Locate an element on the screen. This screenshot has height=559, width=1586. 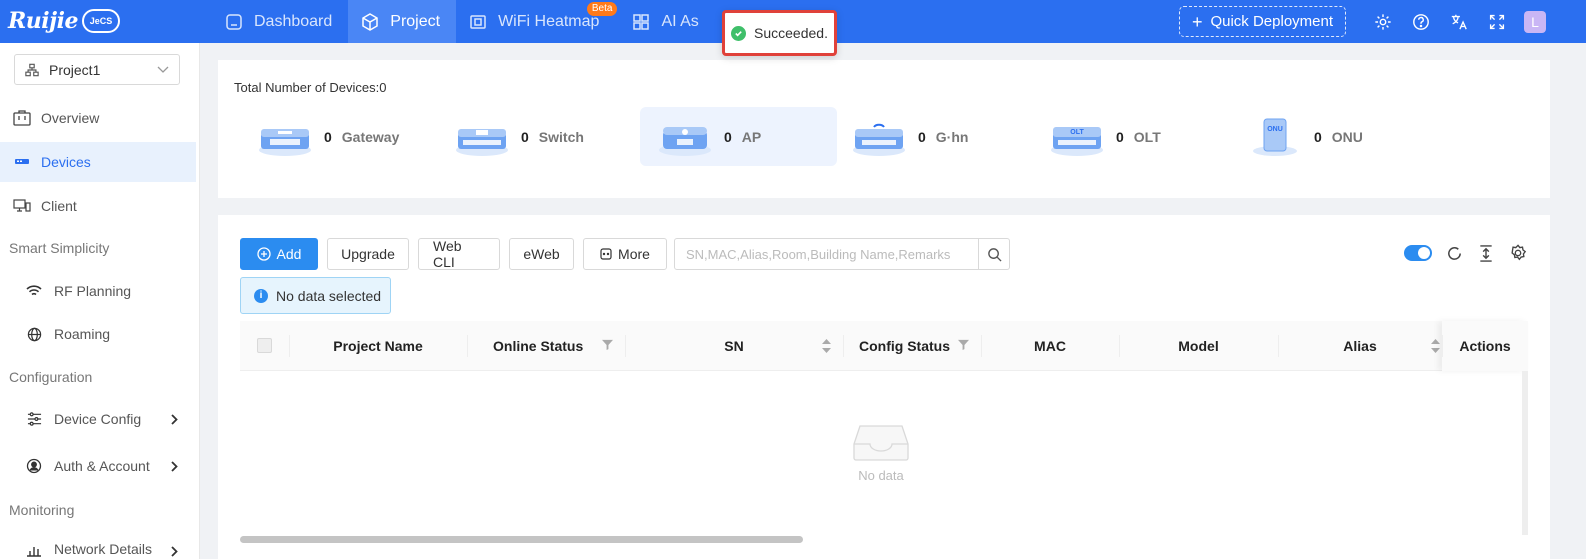
upgrade-button: Upgrade is located at coordinates (368, 254).